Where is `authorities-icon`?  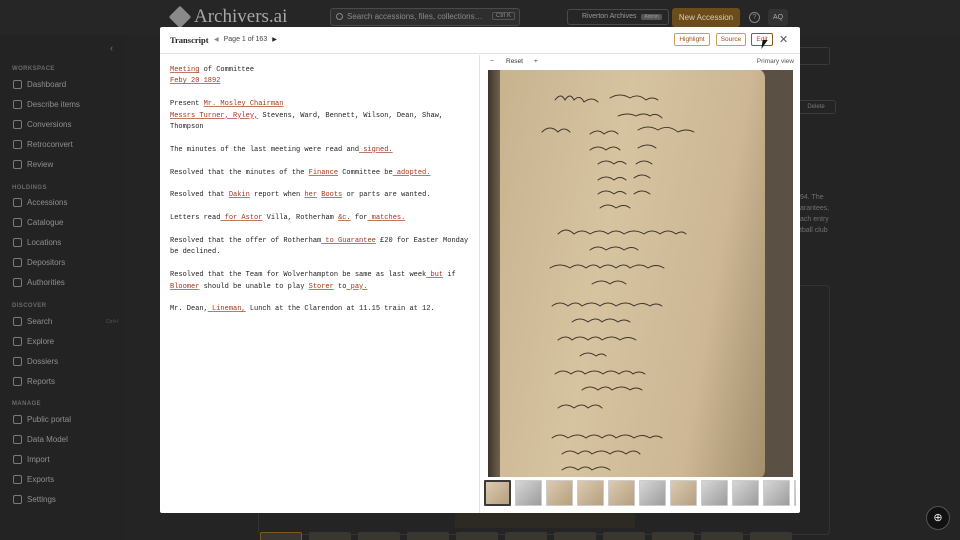
authorities-icon is located at coordinates (17, 282).